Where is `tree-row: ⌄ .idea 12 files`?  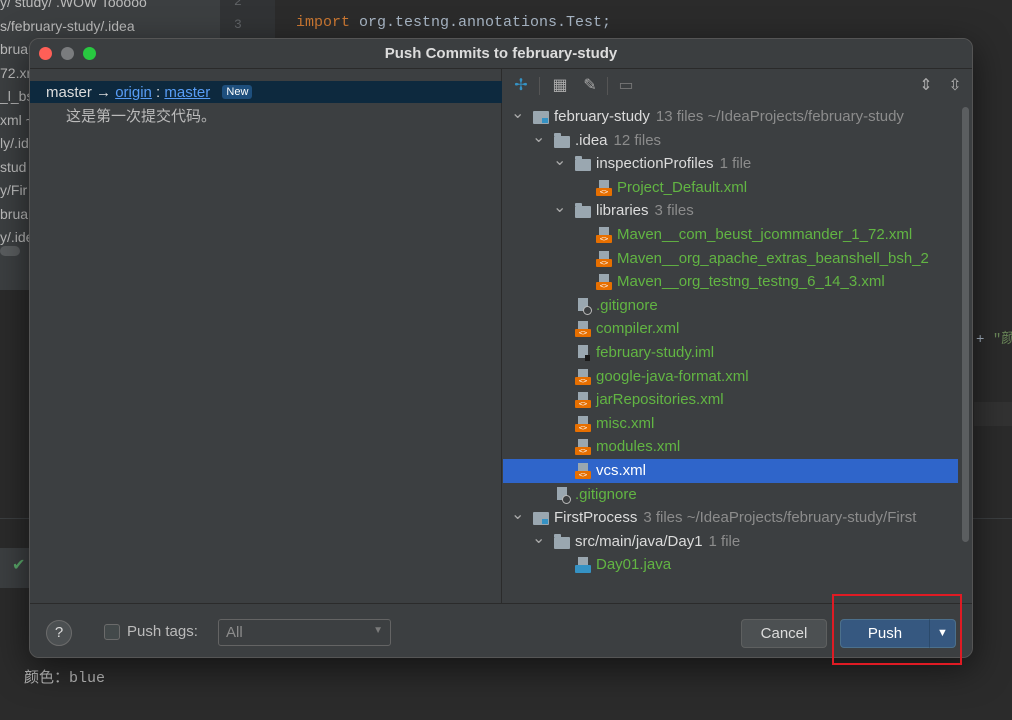
tree-row: ⌄ .idea 12 files is located at coordinates (730, 141).